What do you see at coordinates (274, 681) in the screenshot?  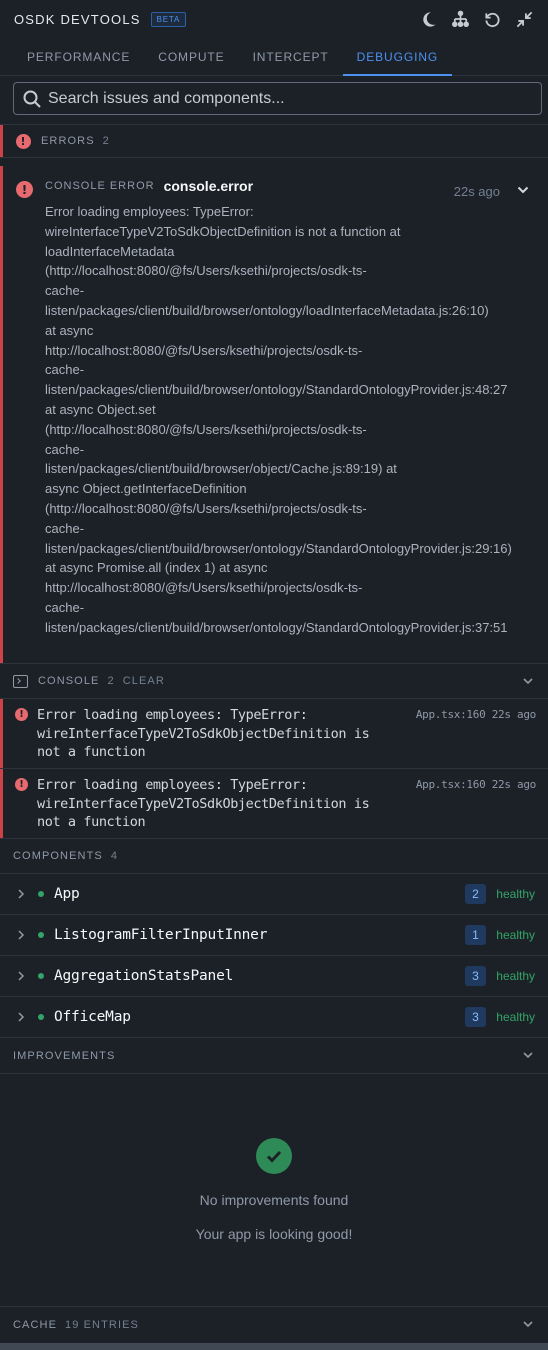 I see `console-section-header: CONSOLE 2 CLEAR` at bounding box center [274, 681].